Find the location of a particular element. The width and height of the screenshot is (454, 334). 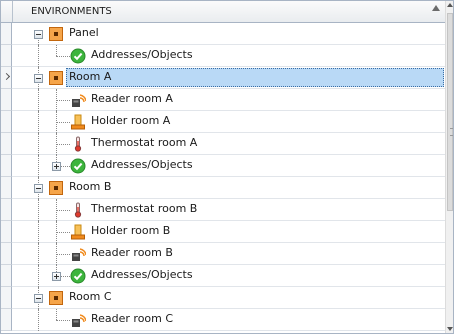

node-label: Room A is located at coordinates (90, 76).